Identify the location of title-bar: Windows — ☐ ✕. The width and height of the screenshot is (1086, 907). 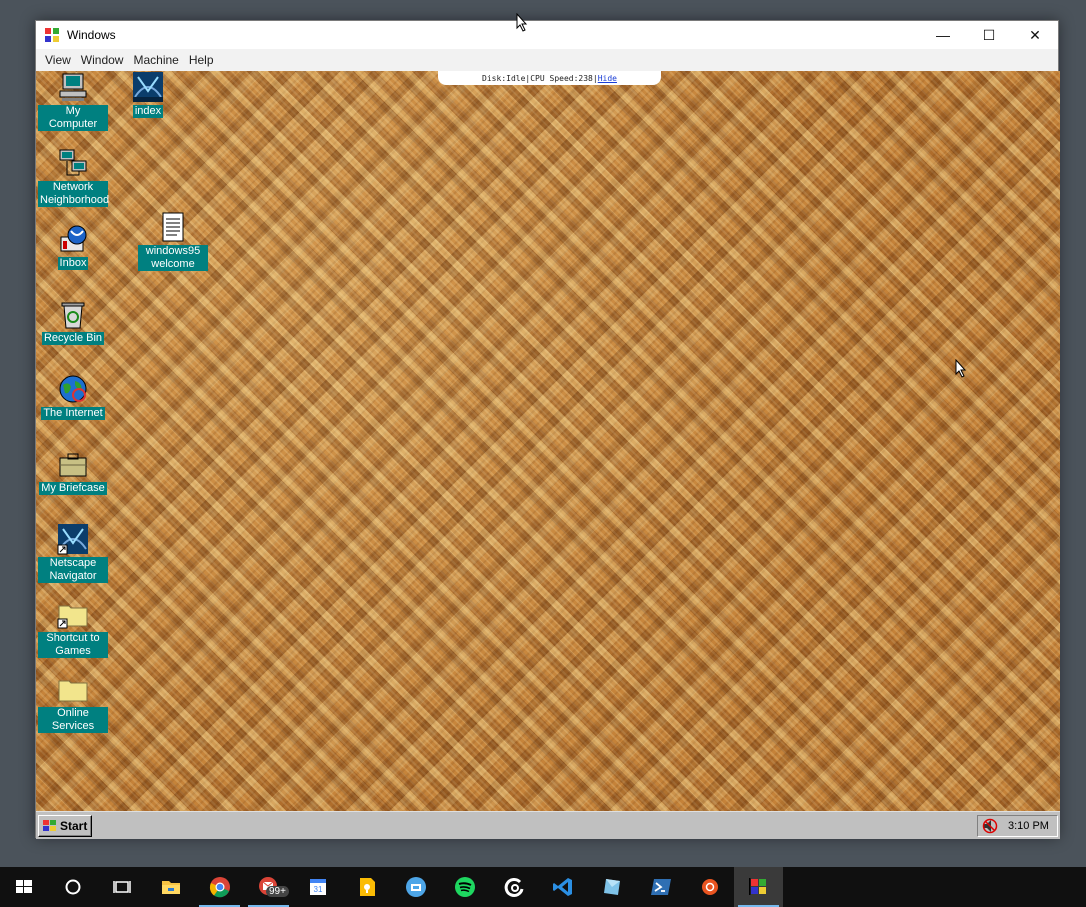
(547, 35).